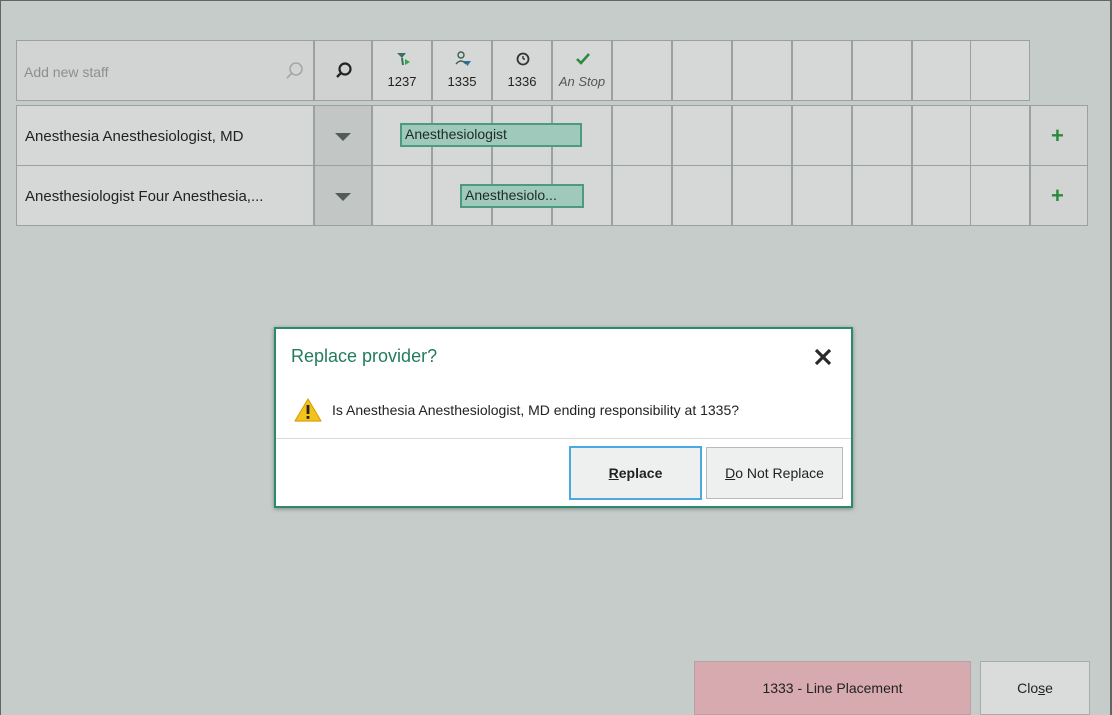 This screenshot has width=1112, height=715. I want to click on button-label: eplace, so click(640, 473).